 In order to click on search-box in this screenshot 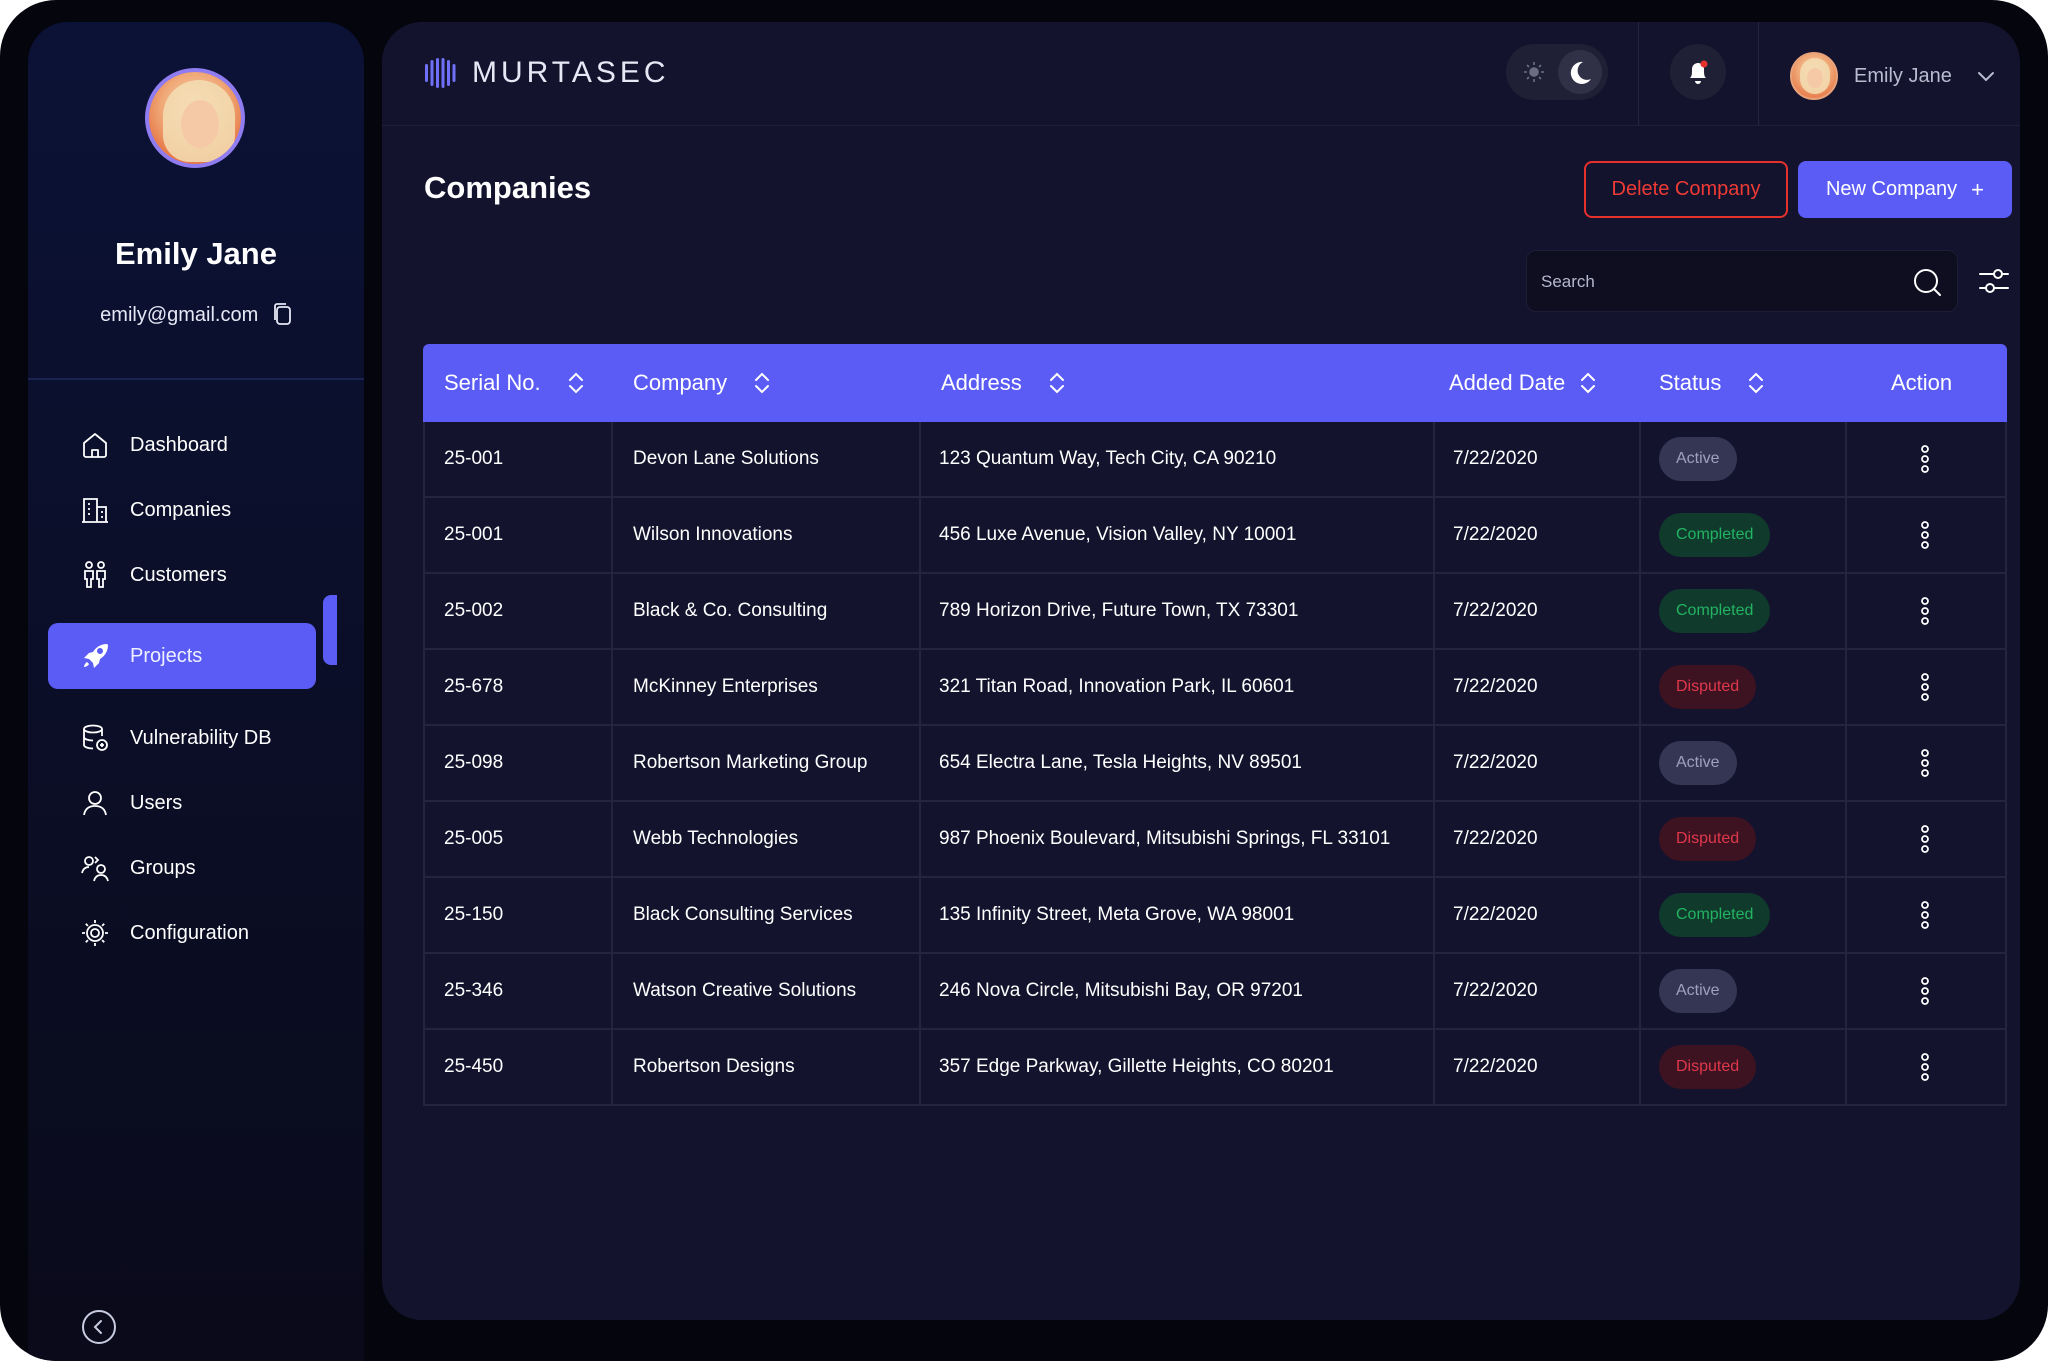, I will do `click(1742, 281)`.